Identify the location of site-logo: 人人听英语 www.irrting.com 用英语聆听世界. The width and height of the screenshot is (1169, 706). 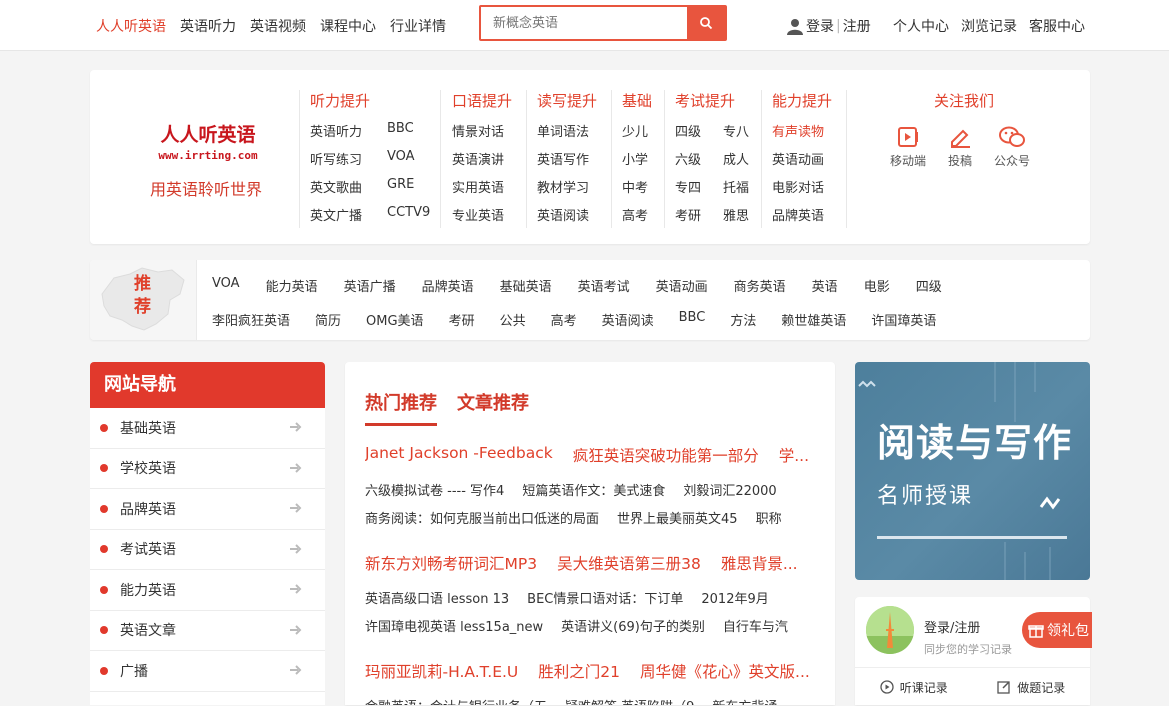
(208, 159).